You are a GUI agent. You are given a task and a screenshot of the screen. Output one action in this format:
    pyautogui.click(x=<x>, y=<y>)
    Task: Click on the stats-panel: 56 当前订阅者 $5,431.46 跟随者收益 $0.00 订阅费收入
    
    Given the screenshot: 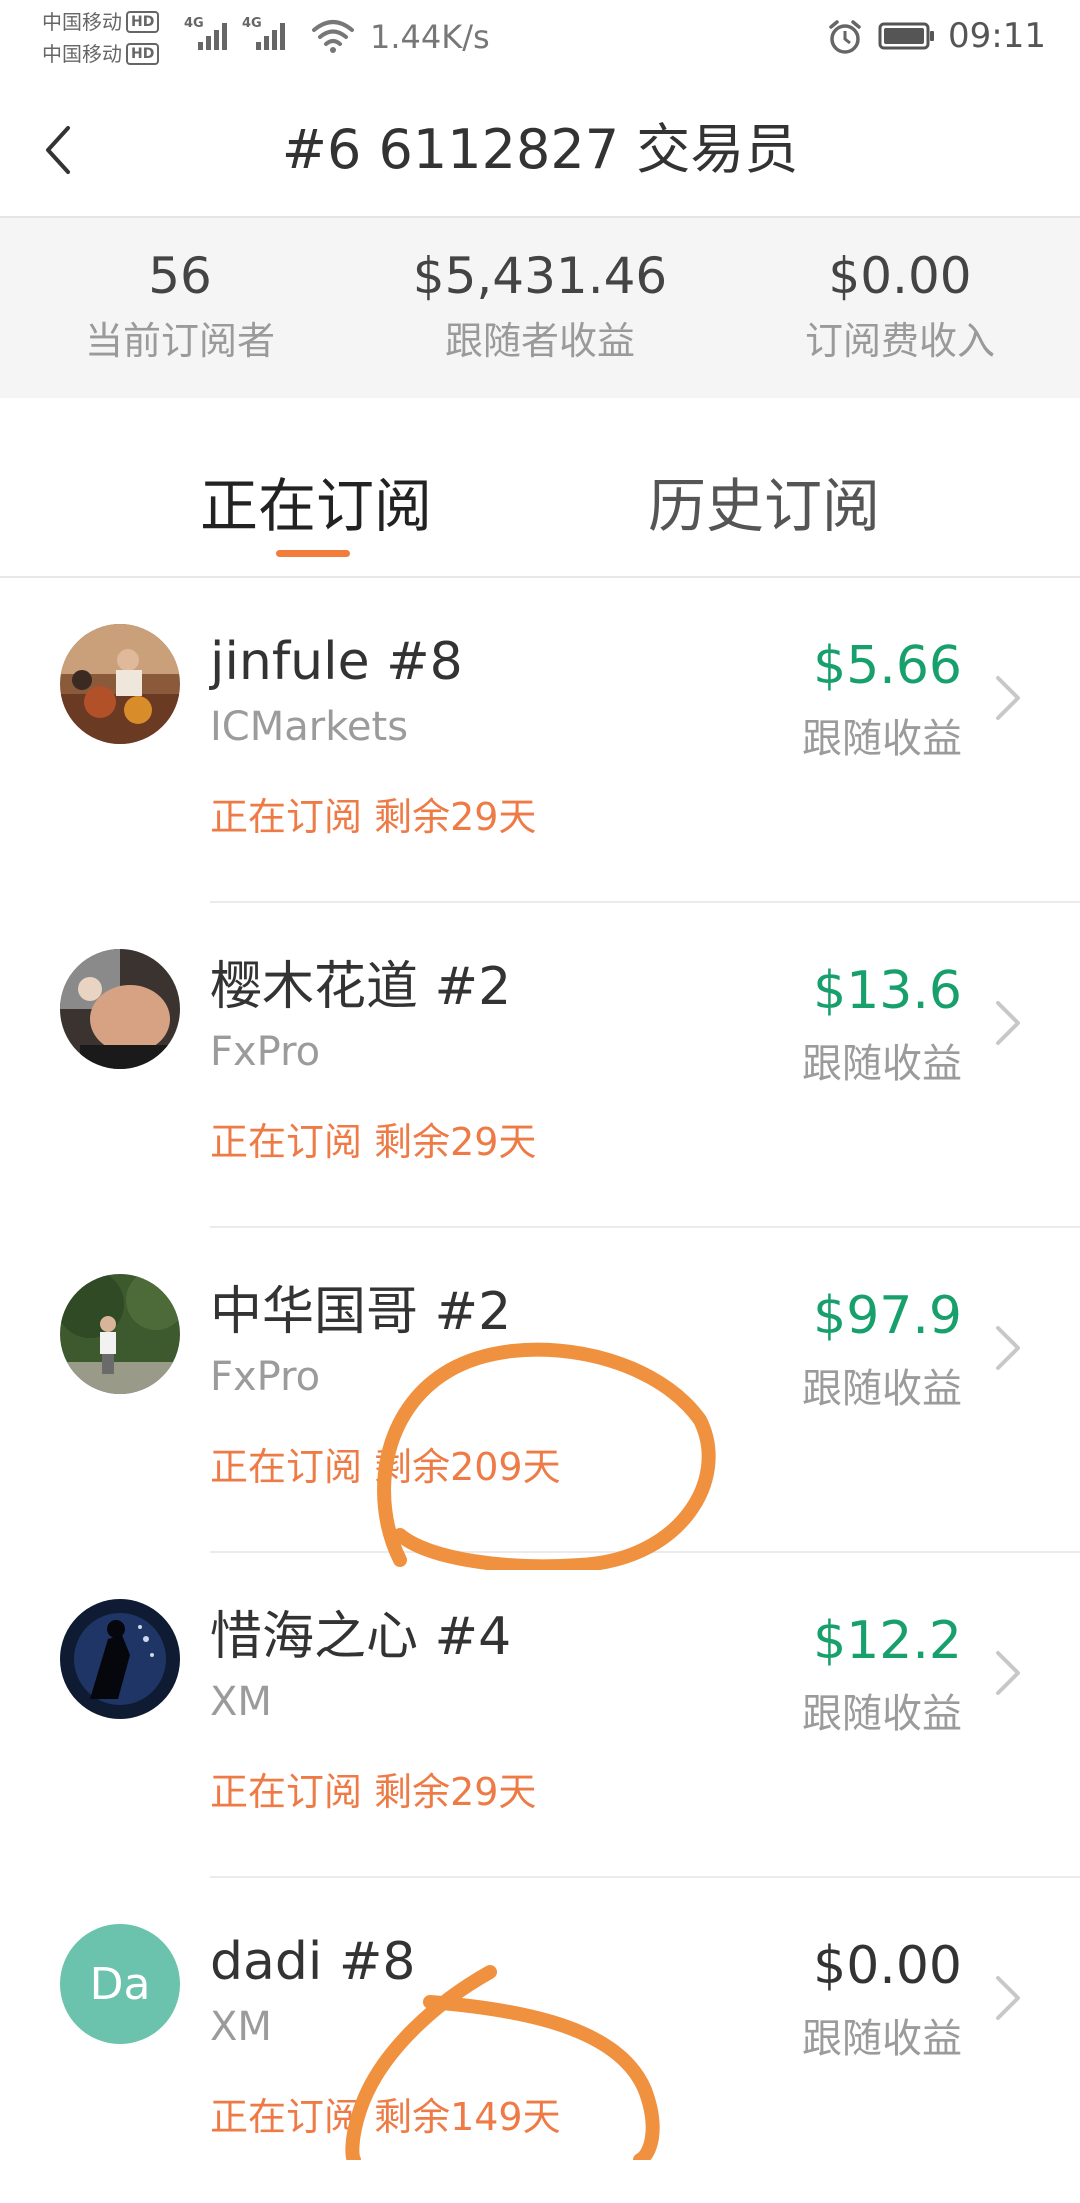 What is the action you would take?
    pyautogui.click(x=540, y=308)
    